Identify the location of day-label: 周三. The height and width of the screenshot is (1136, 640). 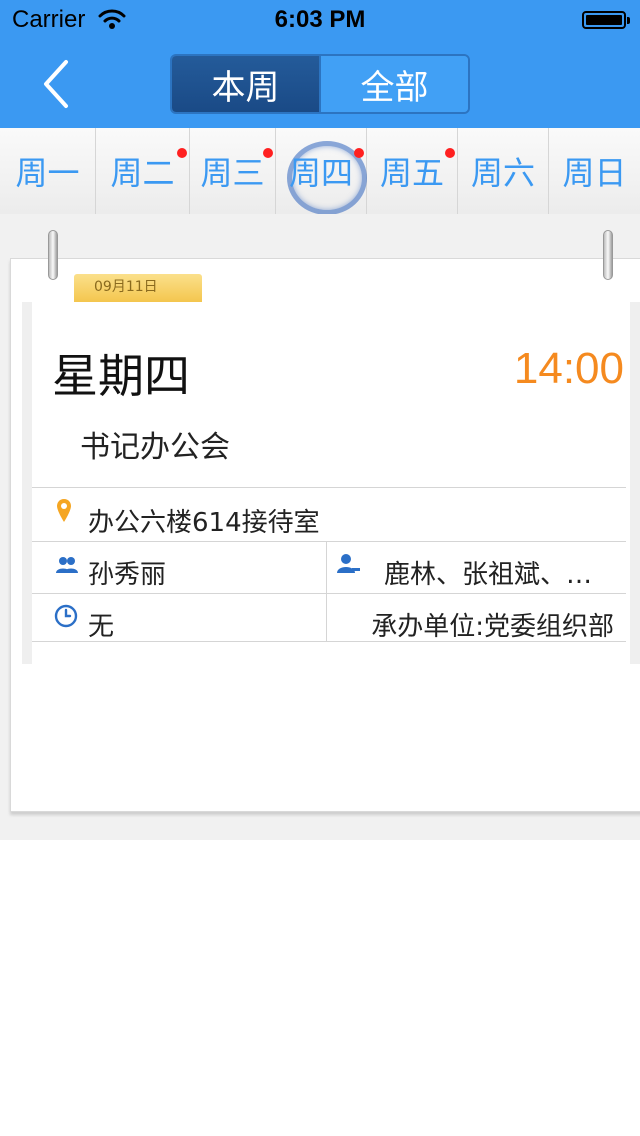
(232, 173).